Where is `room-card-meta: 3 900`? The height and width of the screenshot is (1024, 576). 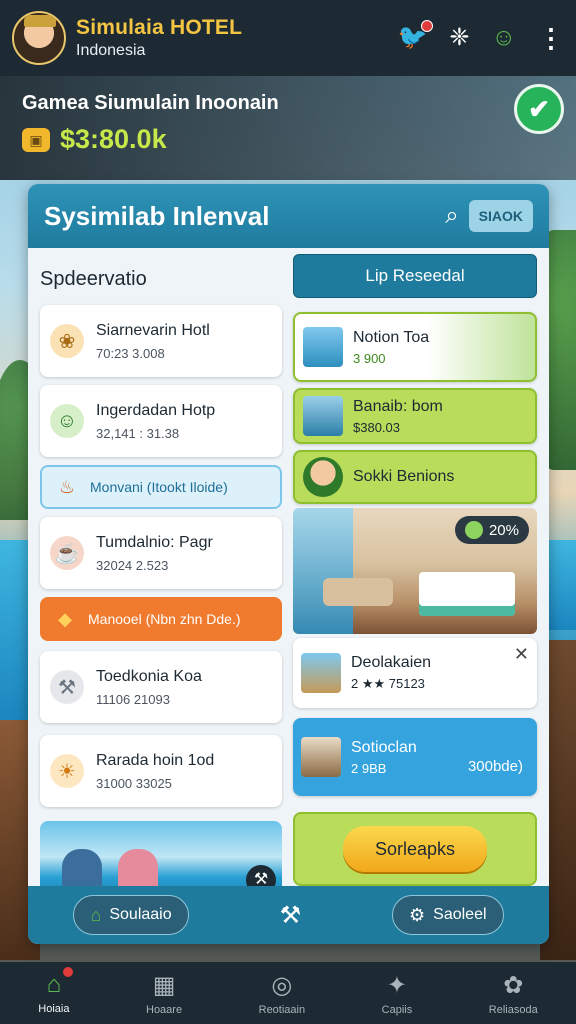
room-card-meta: 3 900 is located at coordinates (369, 358).